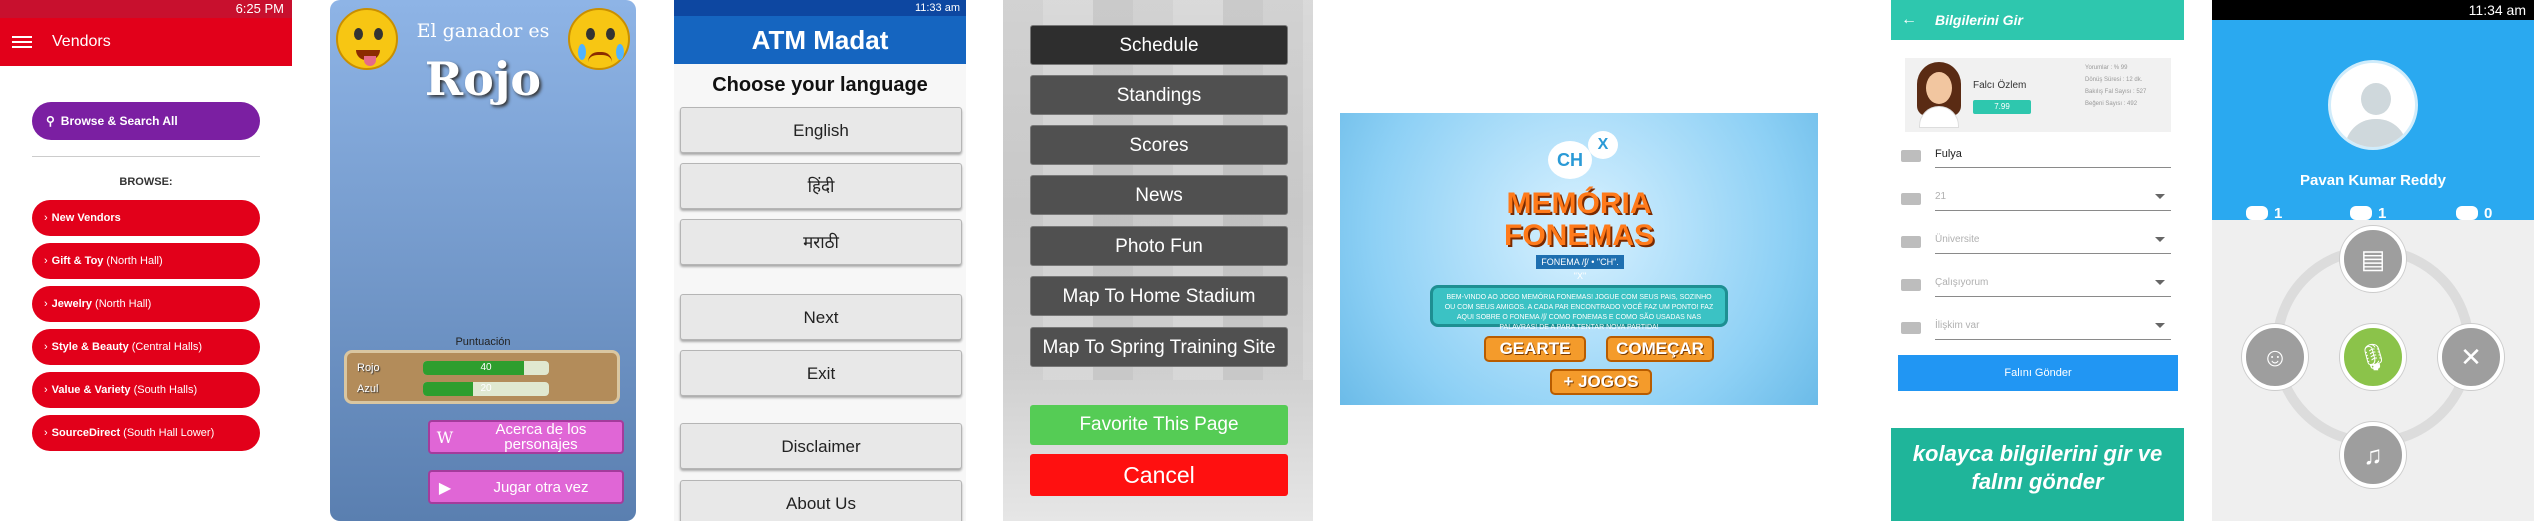 This screenshot has width=2534, height=521. I want to click on play-icon: ▶, so click(445, 487).